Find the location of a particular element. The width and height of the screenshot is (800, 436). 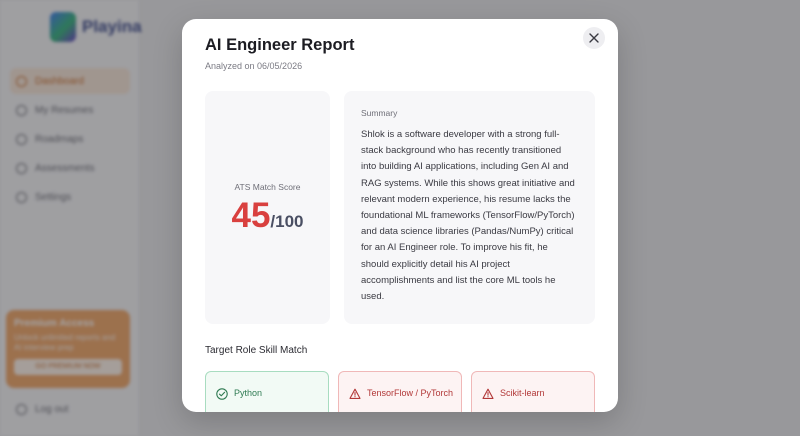

skill-card-tensorflow-pytorch: TensorFlow / PyTorch is located at coordinates (400, 391).